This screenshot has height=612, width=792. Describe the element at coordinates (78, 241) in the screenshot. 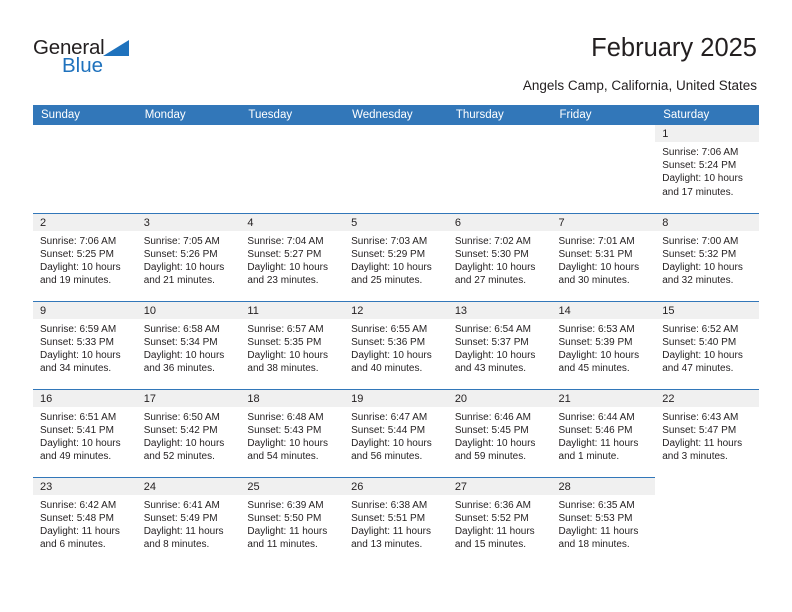

I see `sunrise-text: Sunrise: 7:06 AM` at that location.